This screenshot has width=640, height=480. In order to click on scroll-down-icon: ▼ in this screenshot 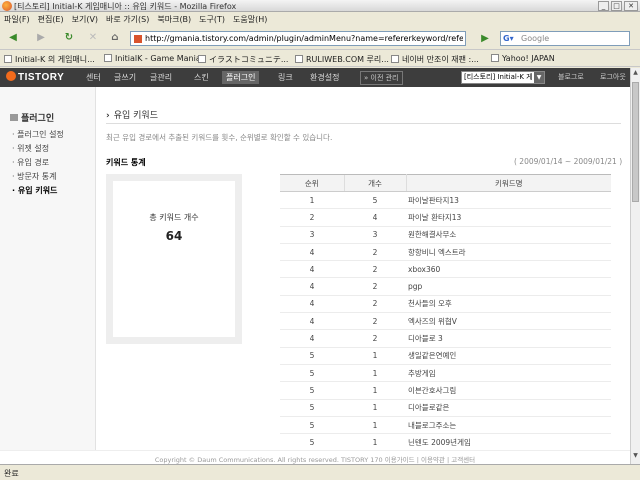, I will do `click(635, 457)`.